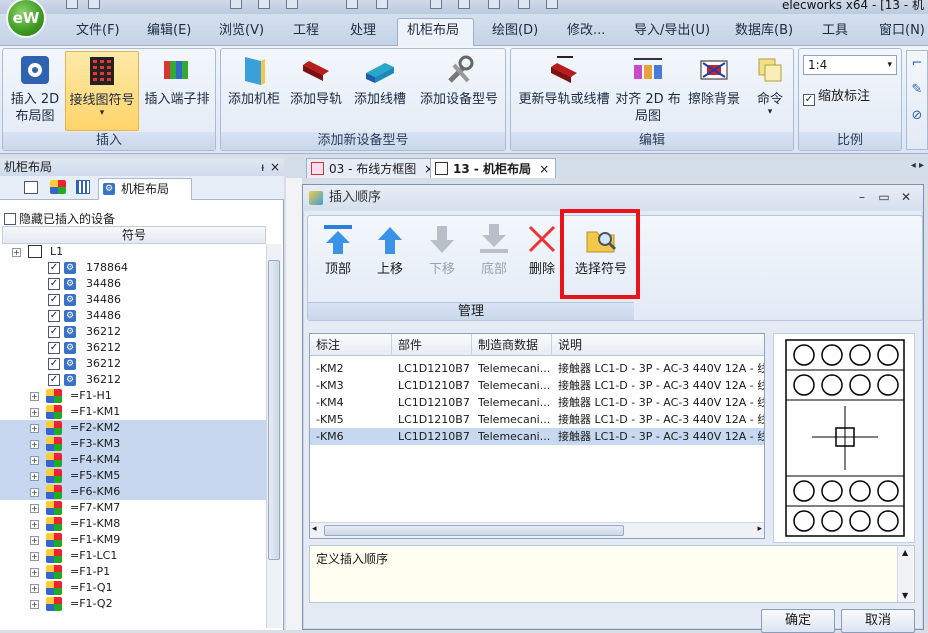 The width and height of the screenshot is (928, 633). What do you see at coordinates (102, 113) in the screenshot?
I see `dropdown-arrow-icon: ▾` at bounding box center [102, 113].